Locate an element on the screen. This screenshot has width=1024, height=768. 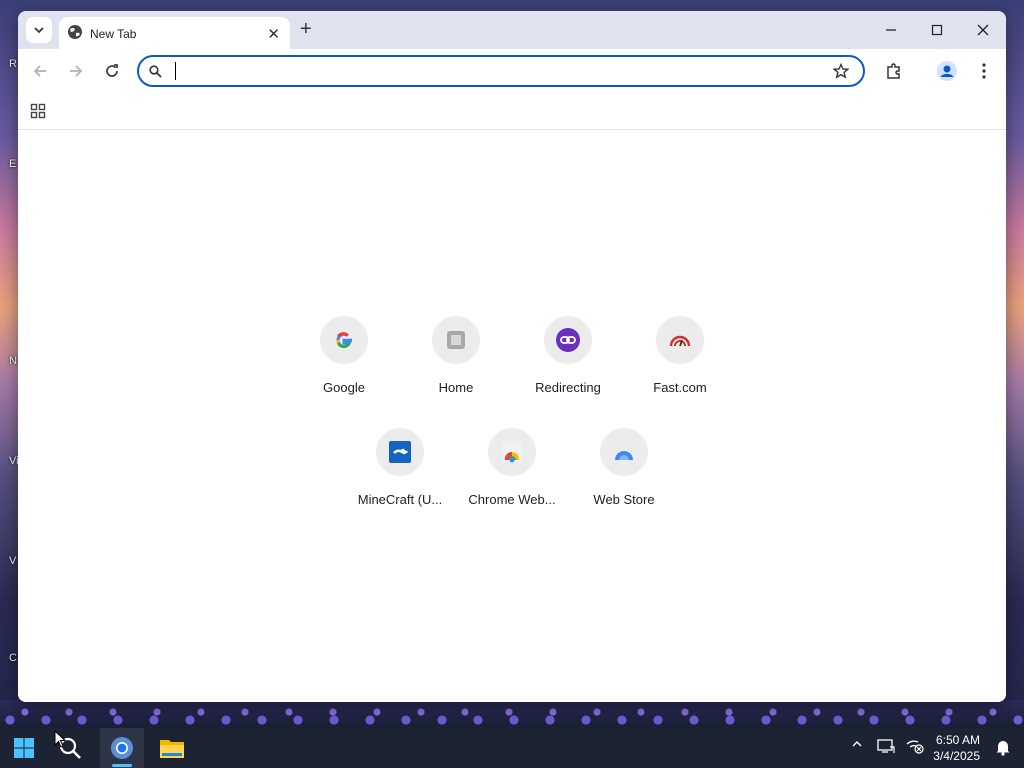
forward-button is located at coordinates (76, 71).